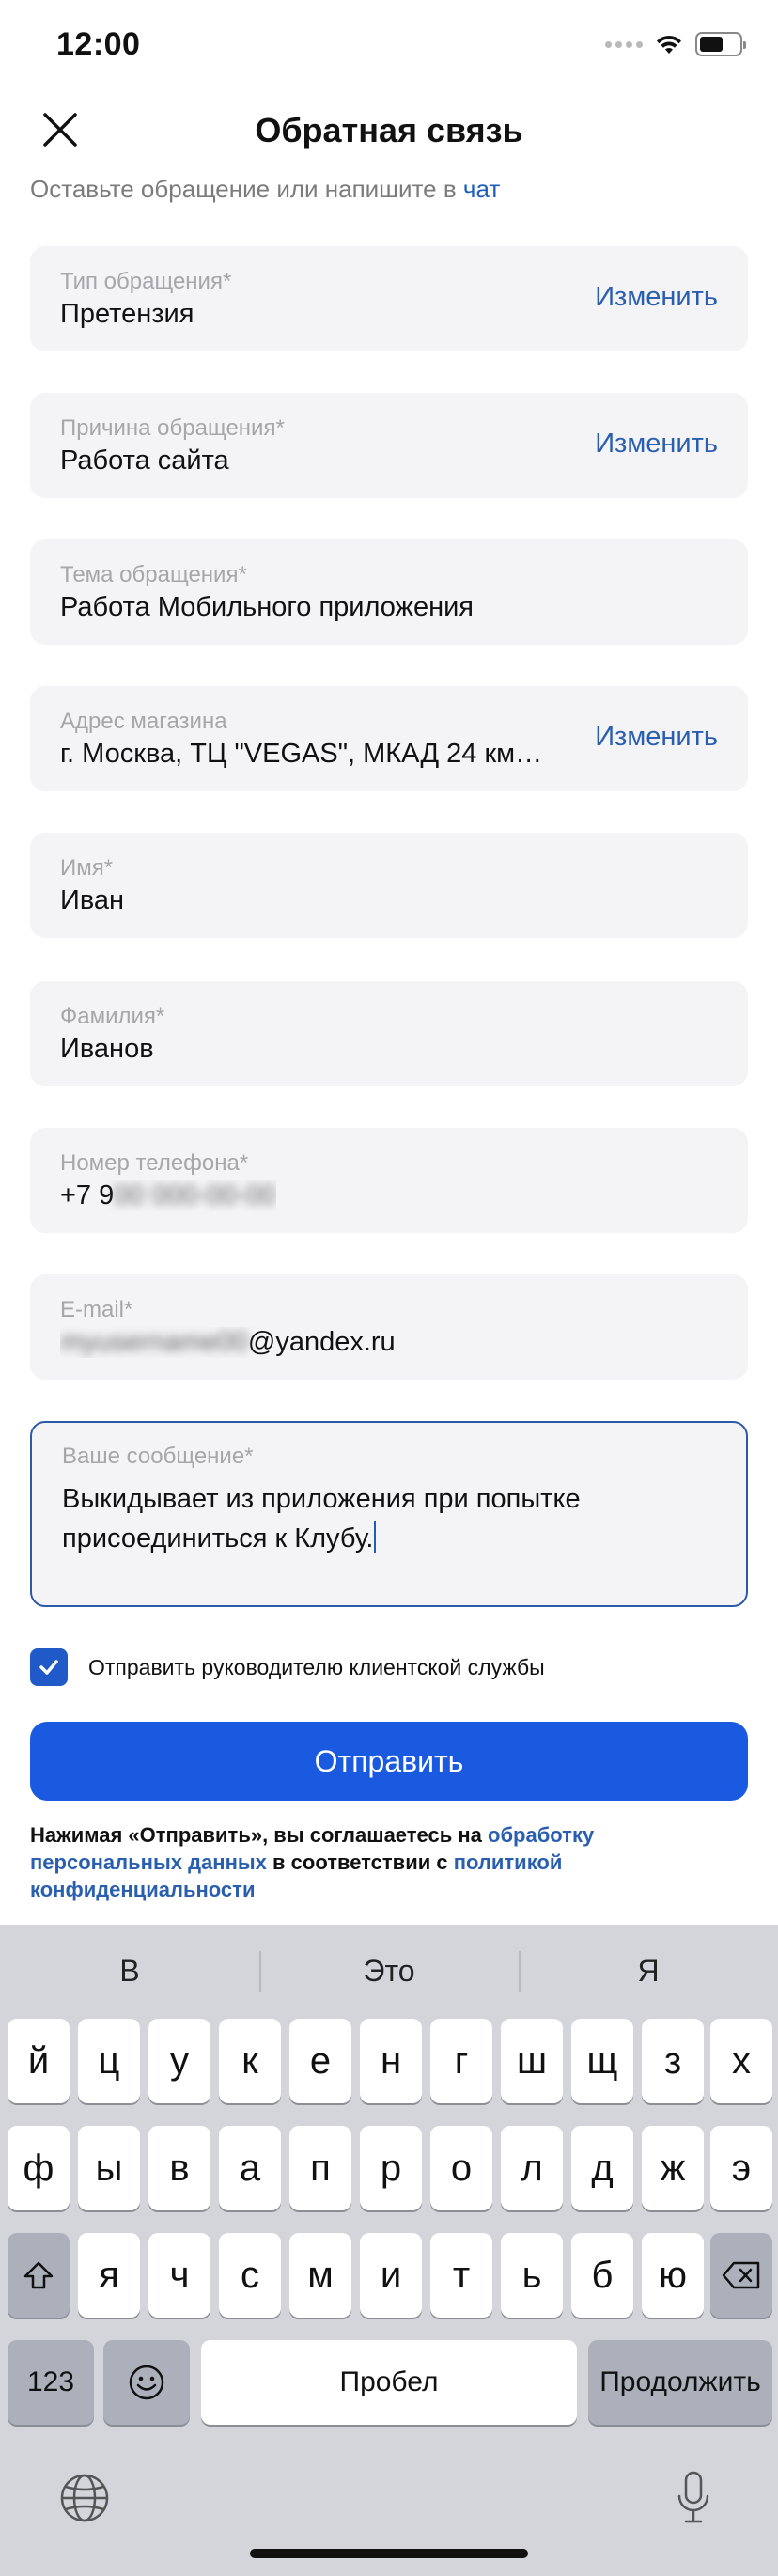 Image resolution: width=778 pixels, height=2576 pixels. Describe the element at coordinates (39, 2061) in the screenshot. I see `key: й` at that location.